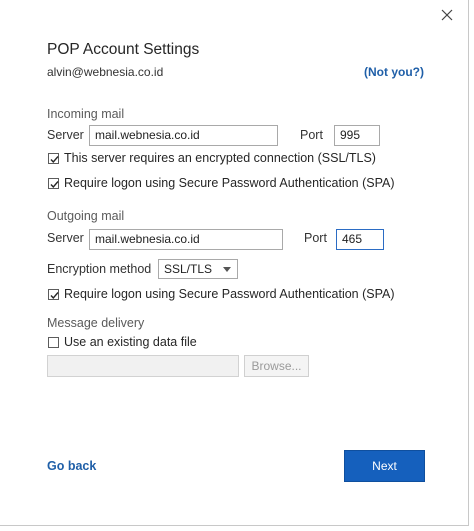 This screenshot has height=531, width=474. Describe the element at coordinates (71, 466) in the screenshot. I see `go-back-link: Go back` at that location.